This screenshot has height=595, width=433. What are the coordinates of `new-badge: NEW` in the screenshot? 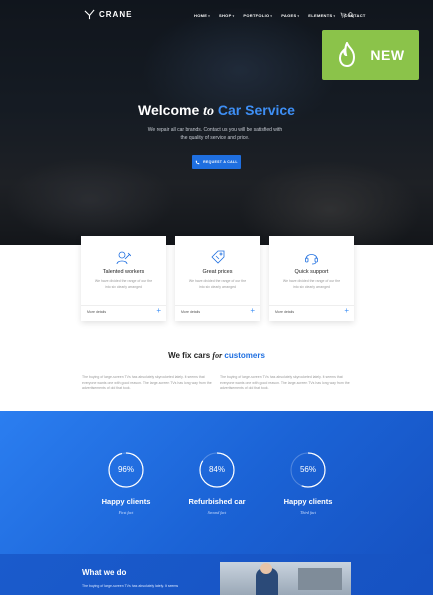 It's located at (370, 55).